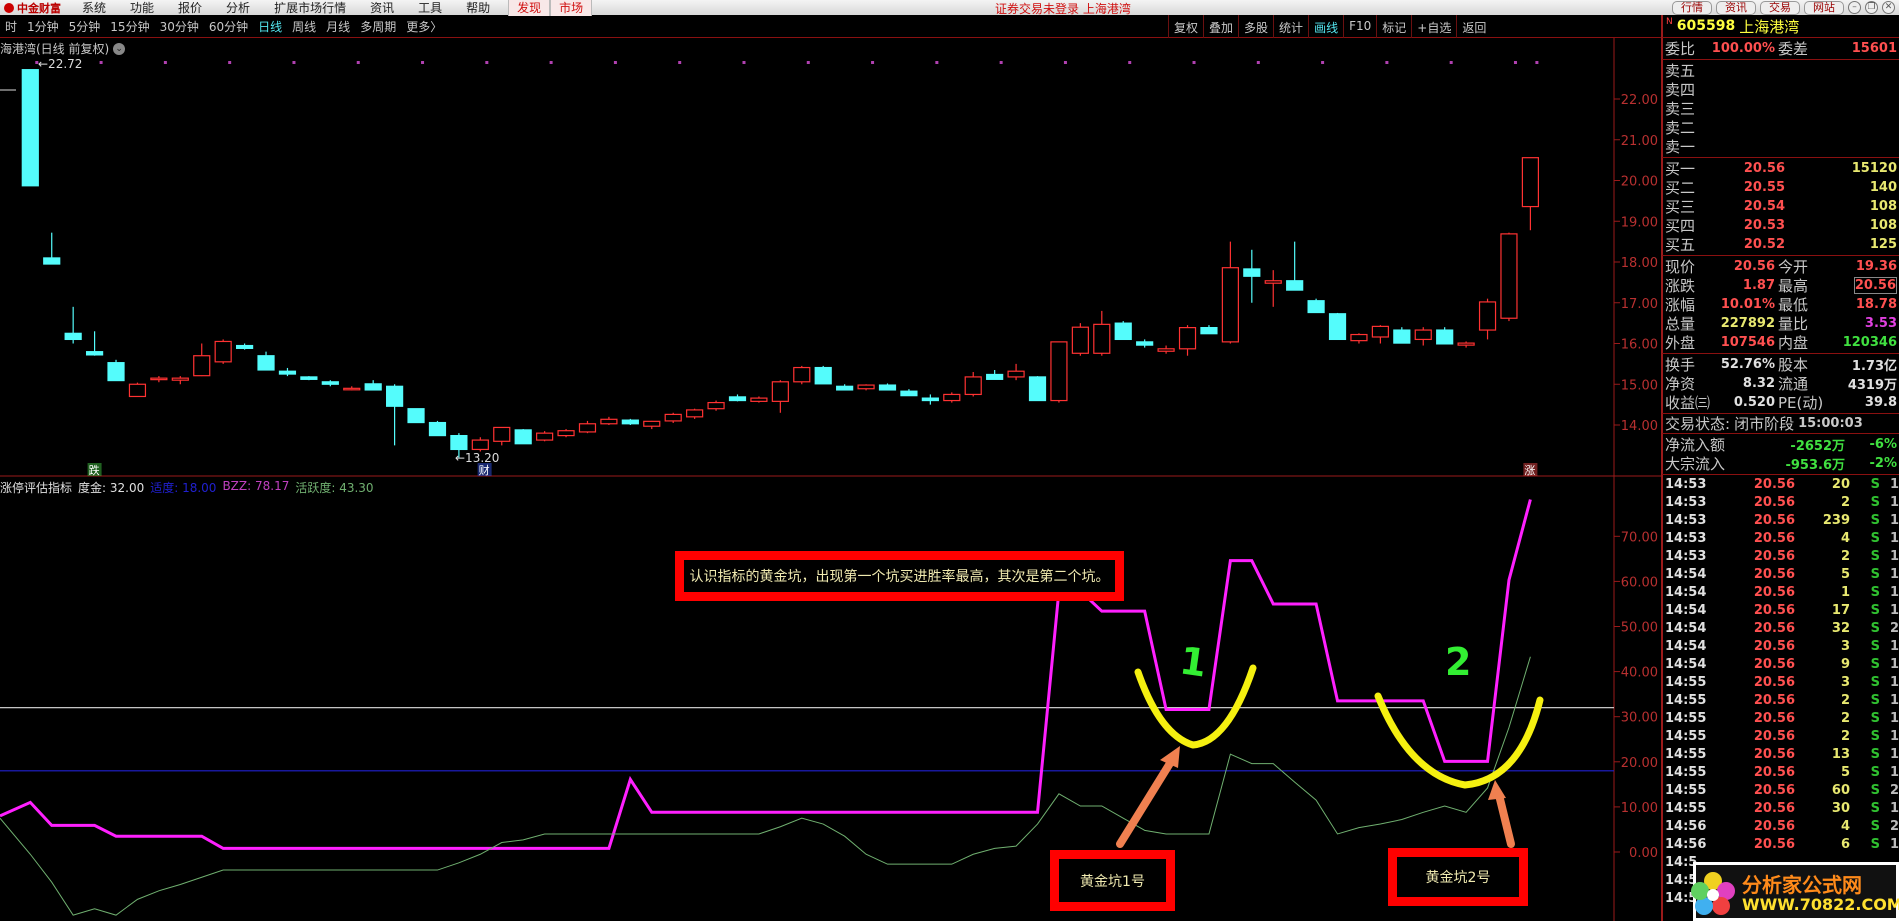 The height and width of the screenshot is (921, 1899). What do you see at coordinates (1505, 819) in the screenshot?
I see `arrow2-shaft` at bounding box center [1505, 819].